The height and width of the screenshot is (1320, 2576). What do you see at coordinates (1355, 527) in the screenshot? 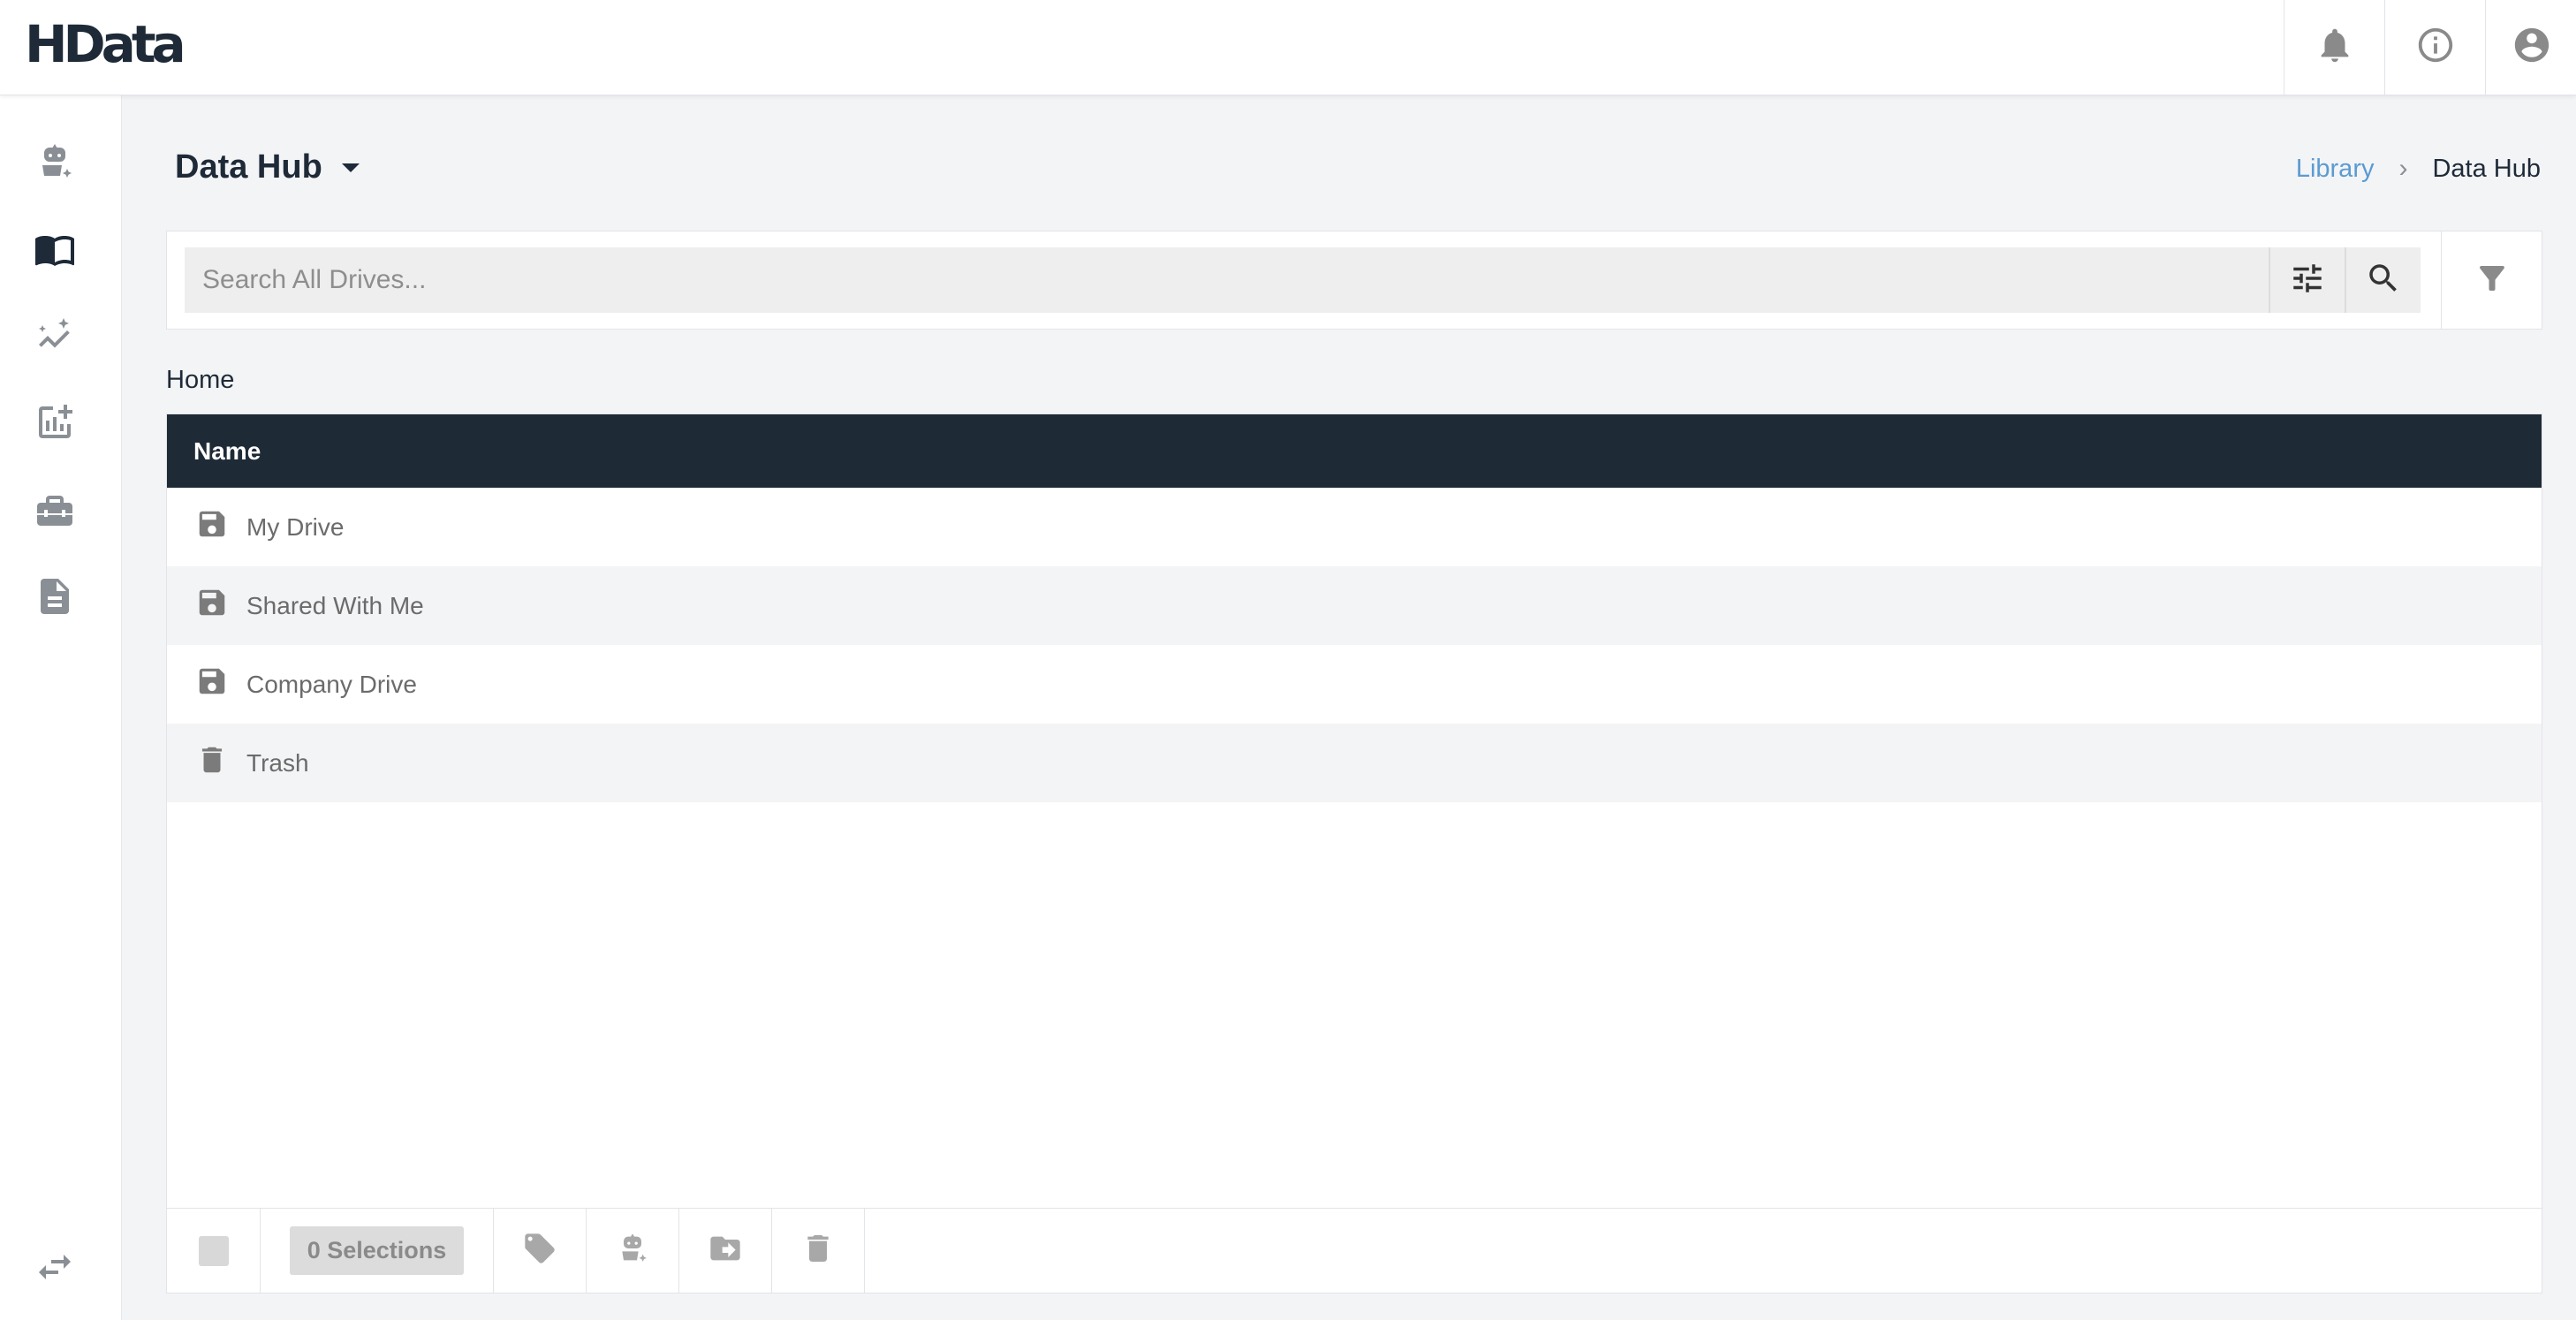
I see `table-row: My Drive` at bounding box center [1355, 527].